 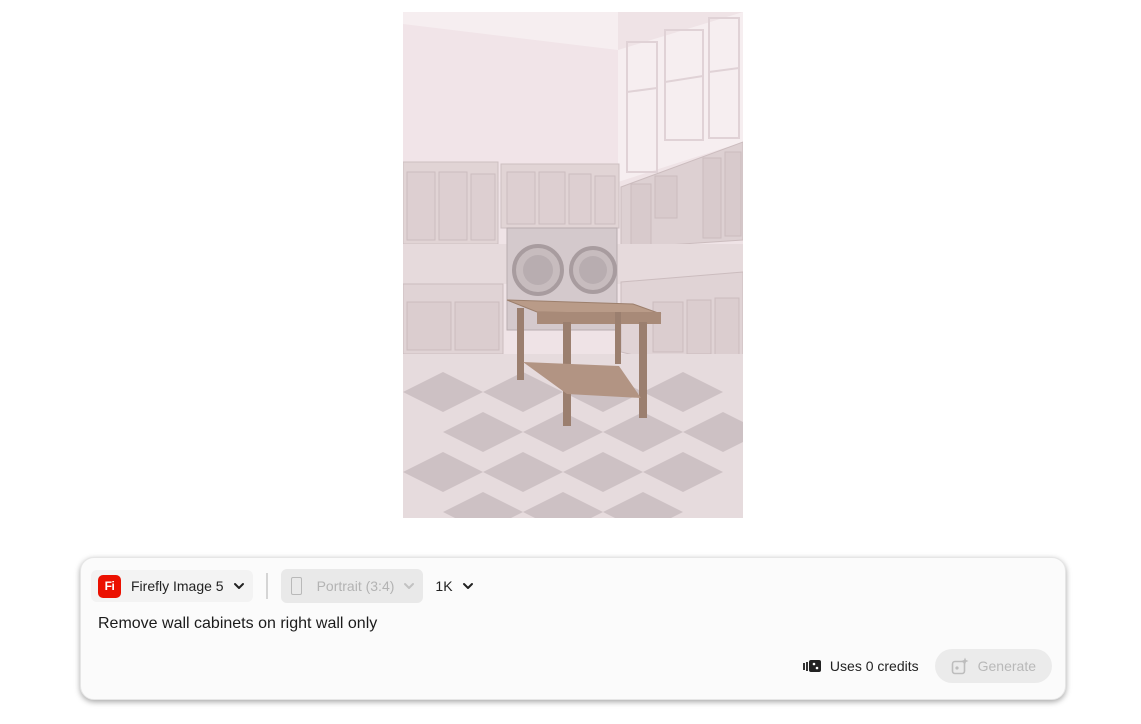 I want to click on prompt-toolbar: Fi Firefly Image 5 Portrait (3:4) 1K, so click(x=285, y=586).